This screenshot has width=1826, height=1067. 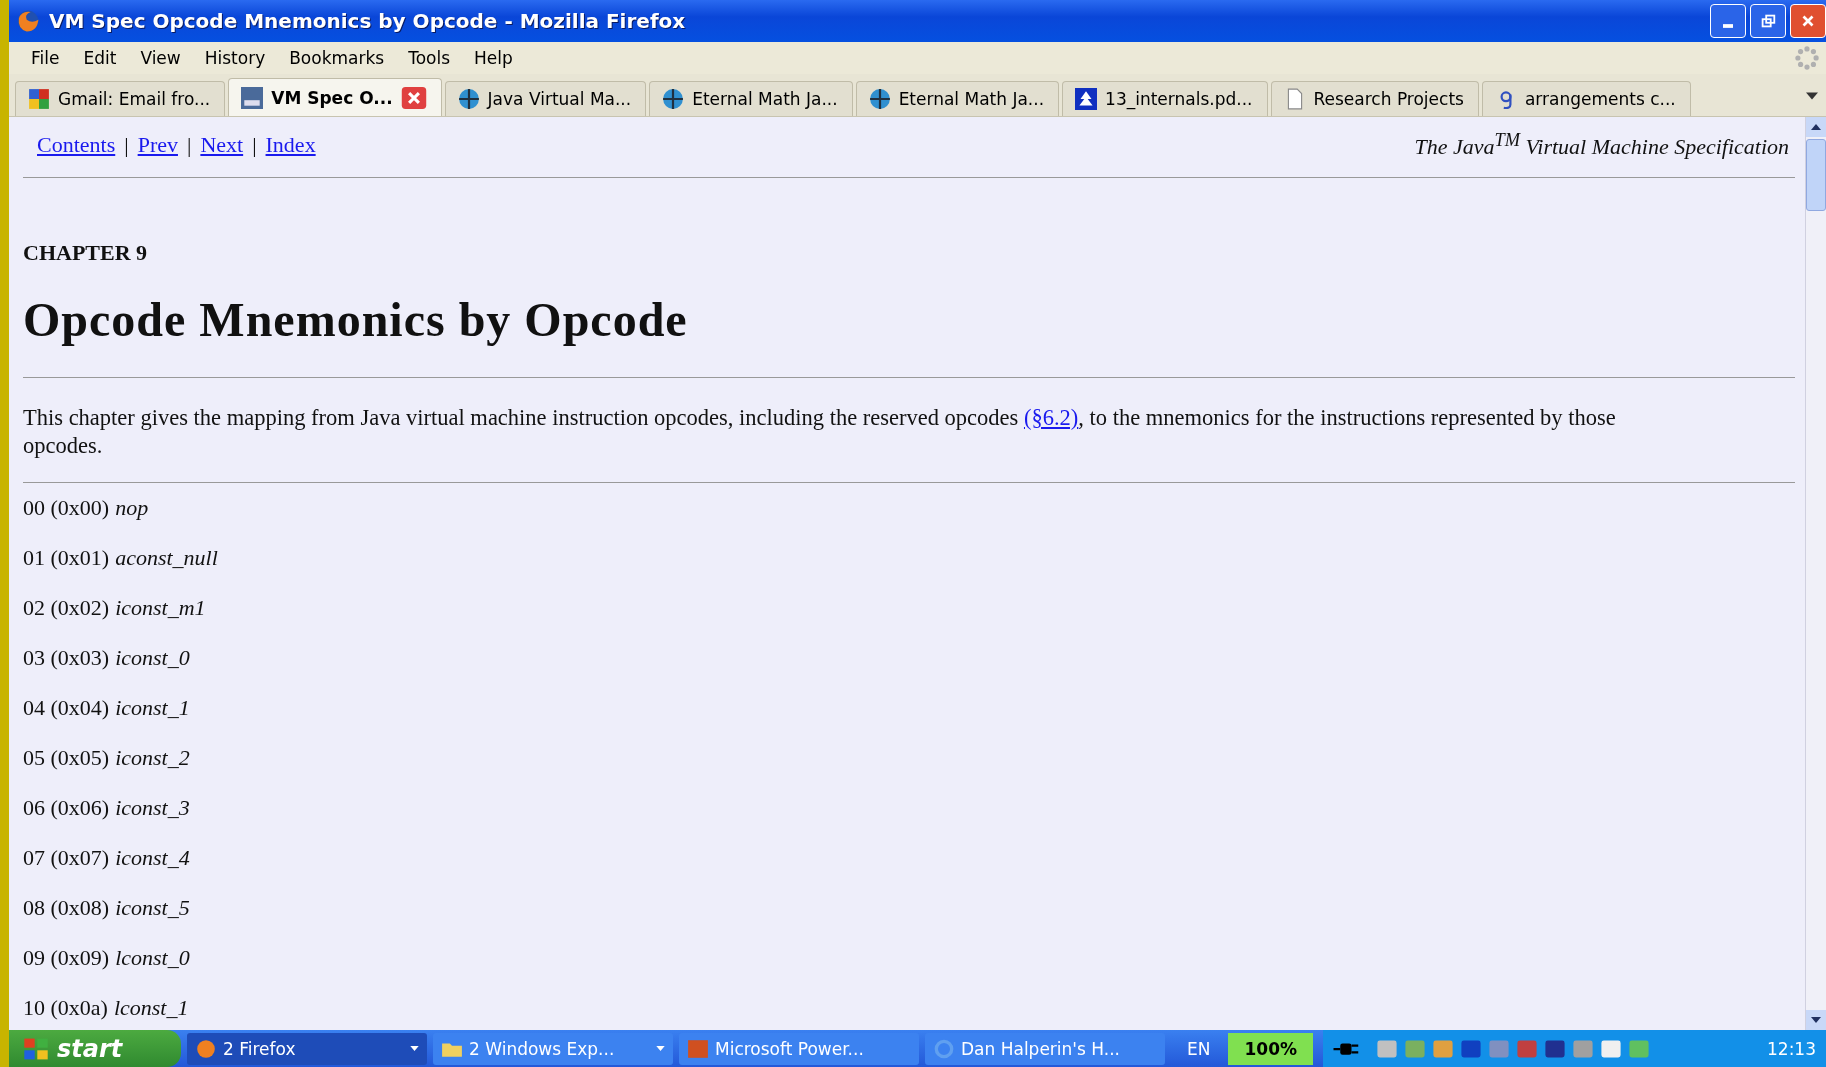 I want to click on emblem-icon, so click(x=1086, y=99).